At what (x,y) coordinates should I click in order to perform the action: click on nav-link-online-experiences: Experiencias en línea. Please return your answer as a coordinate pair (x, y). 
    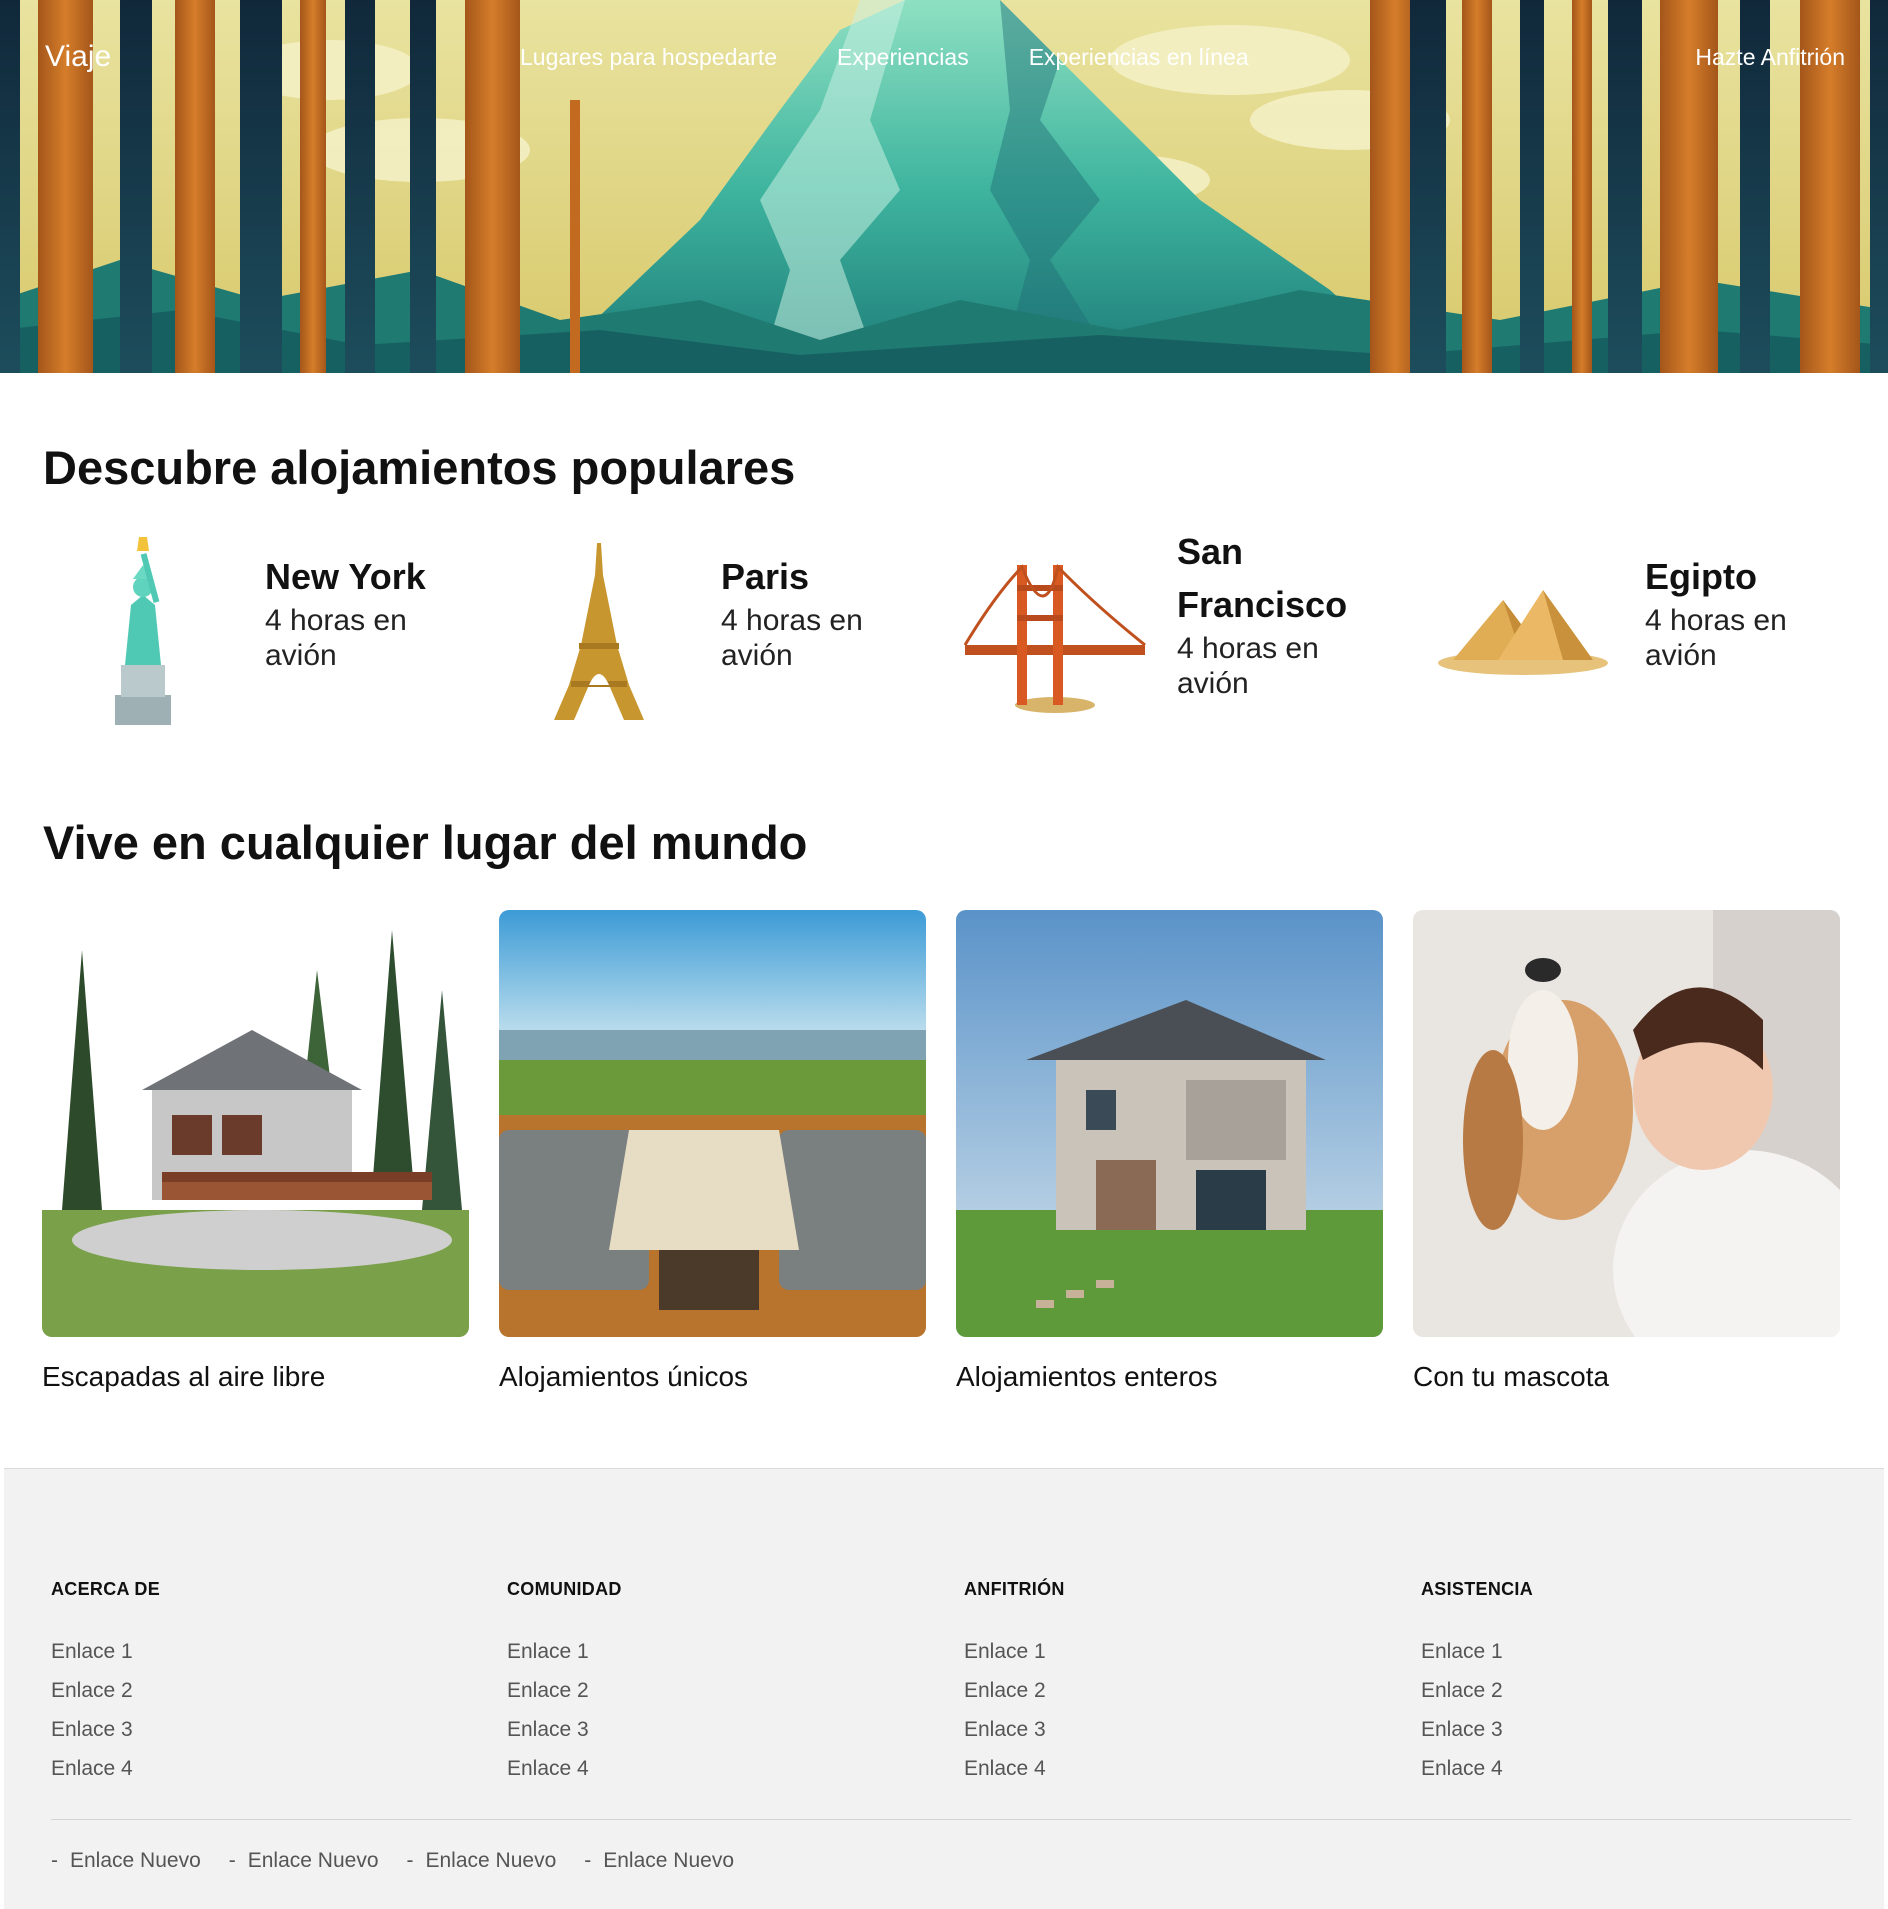
    Looking at the image, I should click on (1139, 57).